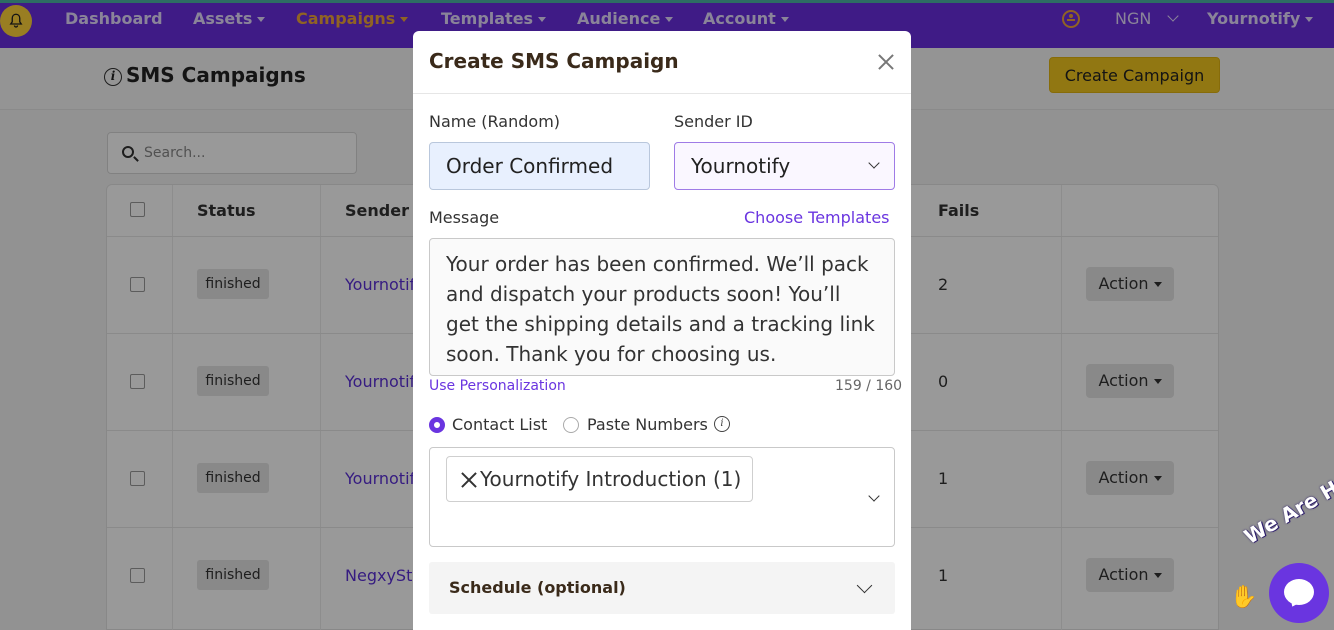  I want to click on selected-list-chip: Yournotify Introduction (1), so click(599, 479).